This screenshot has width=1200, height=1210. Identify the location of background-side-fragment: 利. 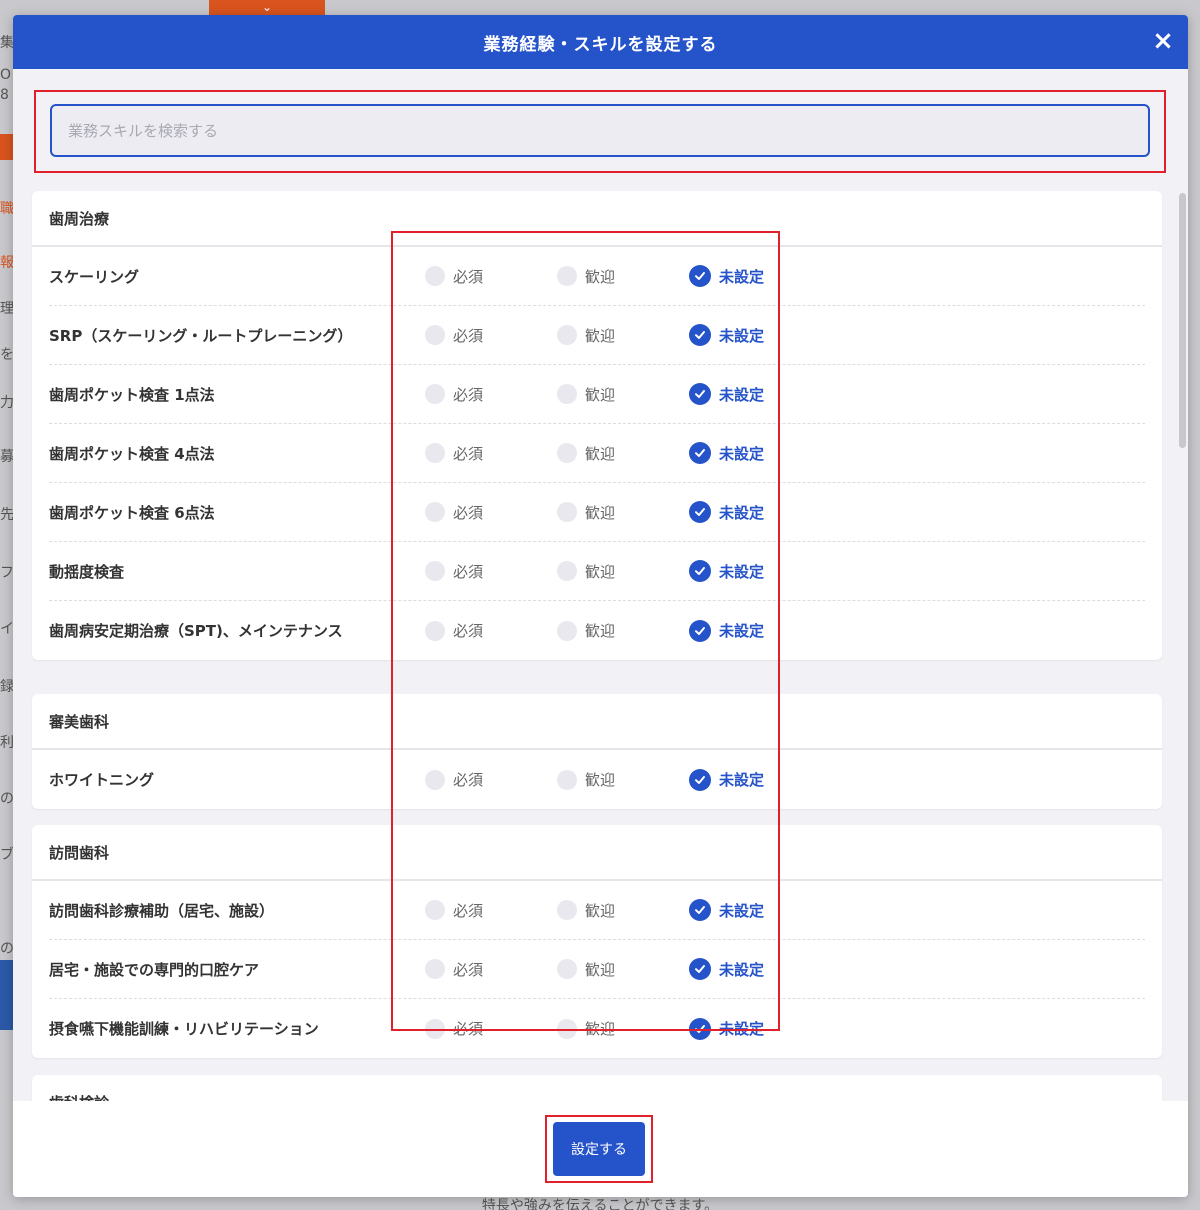
(7, 743).